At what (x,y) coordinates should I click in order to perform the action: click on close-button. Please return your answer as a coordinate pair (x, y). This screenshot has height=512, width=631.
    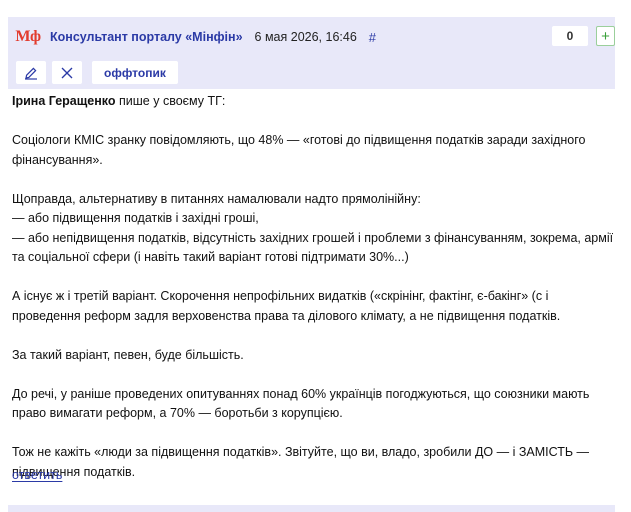
    Looking at the image, I should click on (67, 72).